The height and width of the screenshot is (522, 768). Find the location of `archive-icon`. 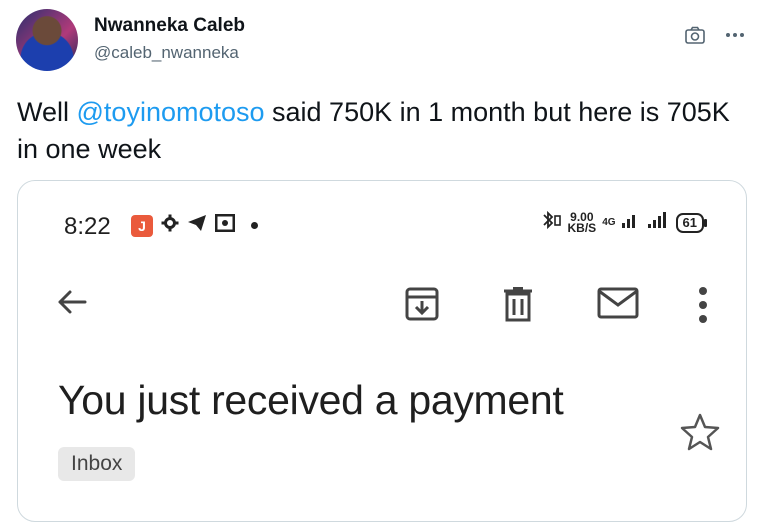

archive-icon is located at coordinates (422, 306).